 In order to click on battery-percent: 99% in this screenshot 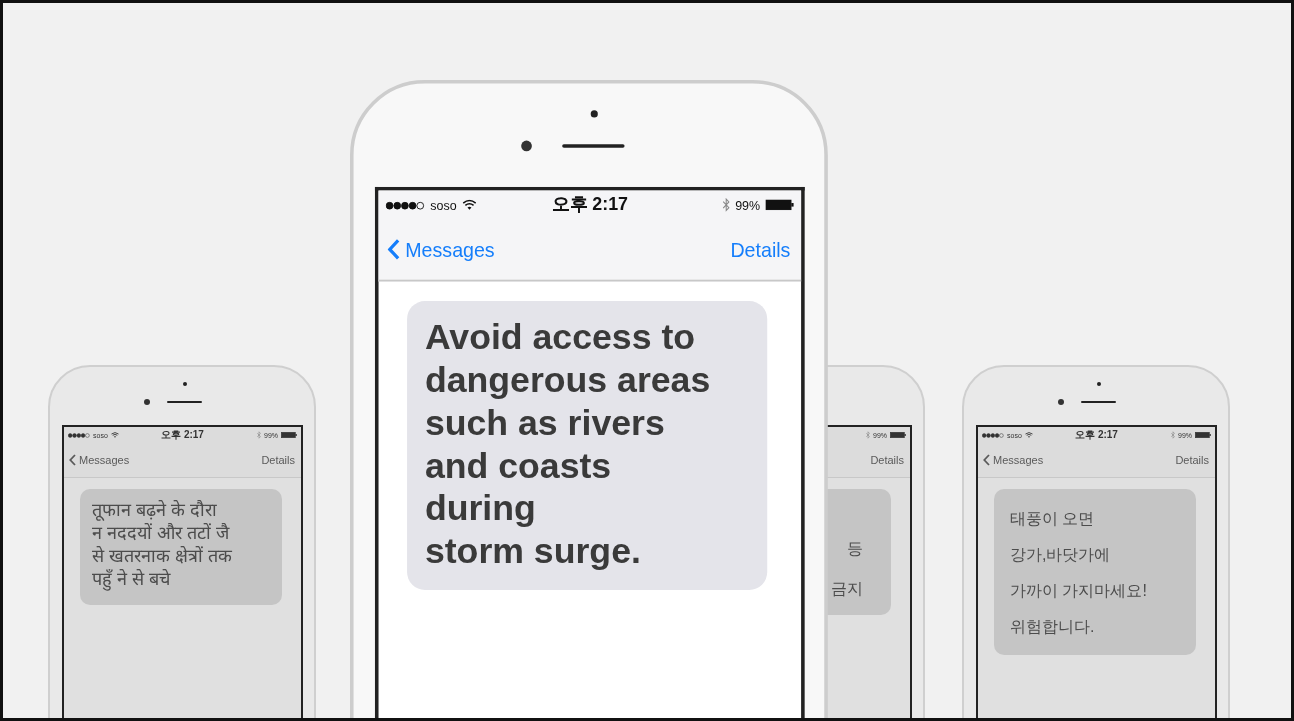, I will do `click(748, 205)`.